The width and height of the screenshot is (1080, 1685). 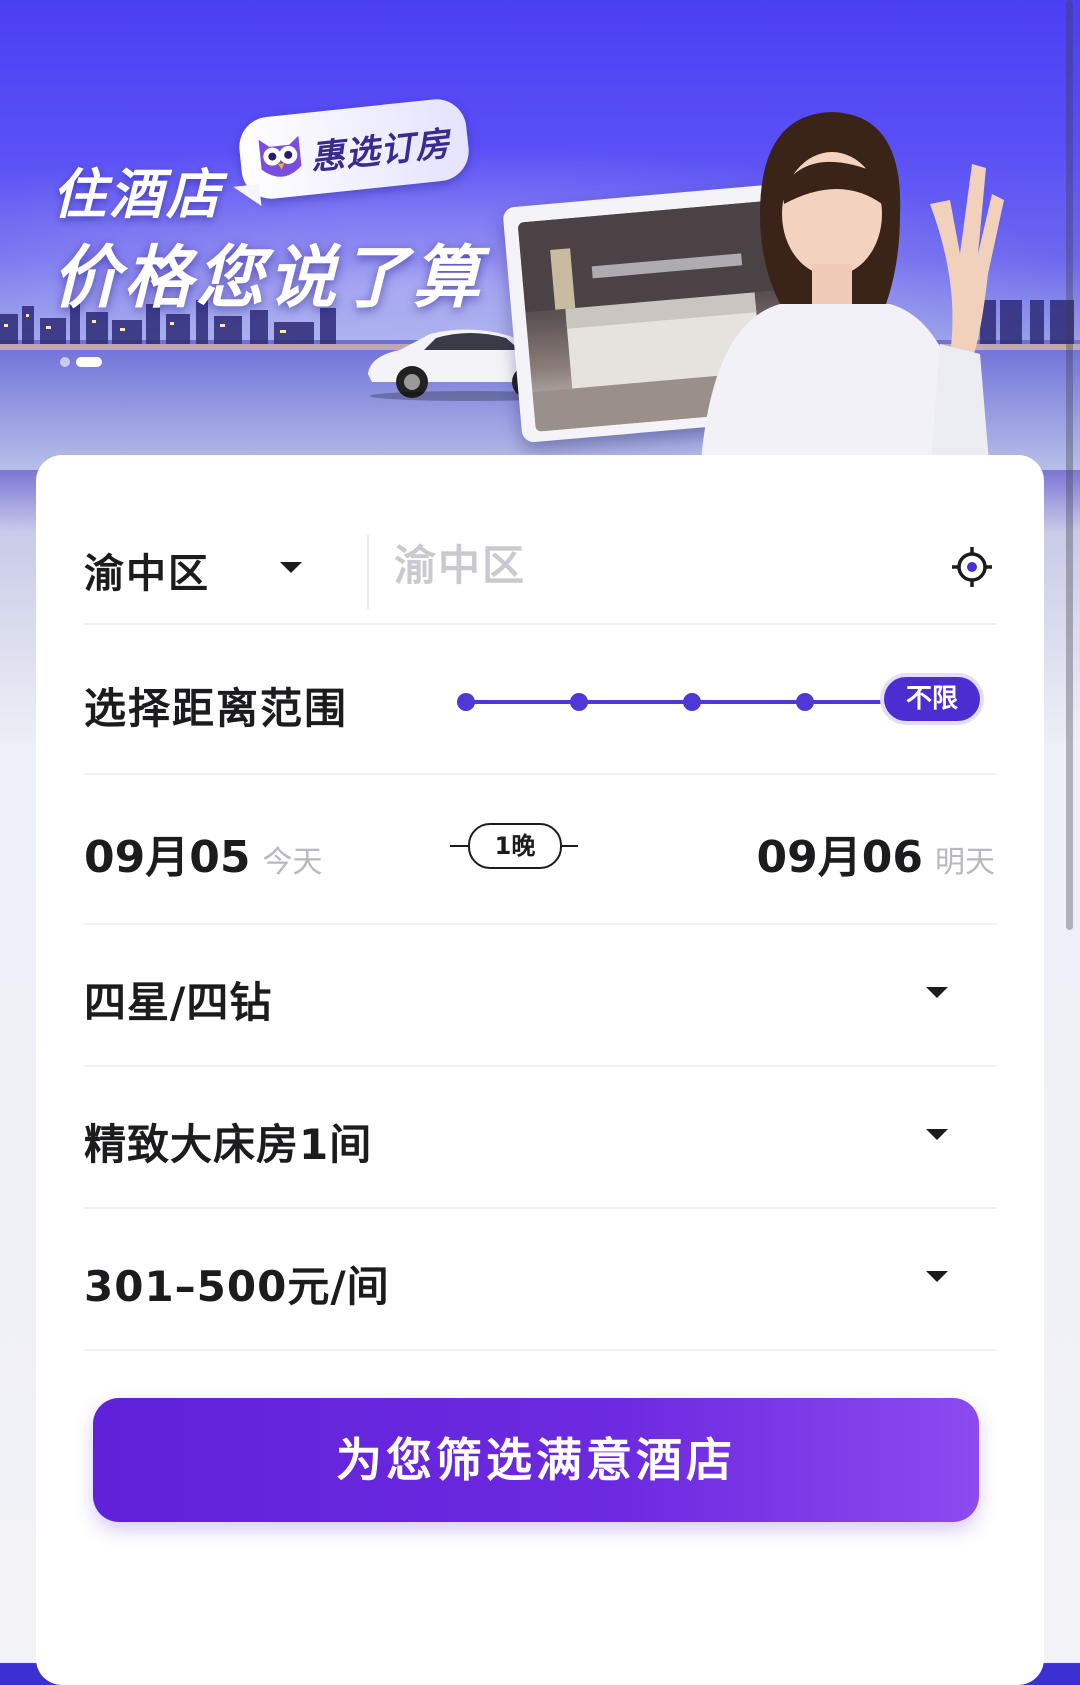 I want to click on slider-track, so click(x=676, y=702).